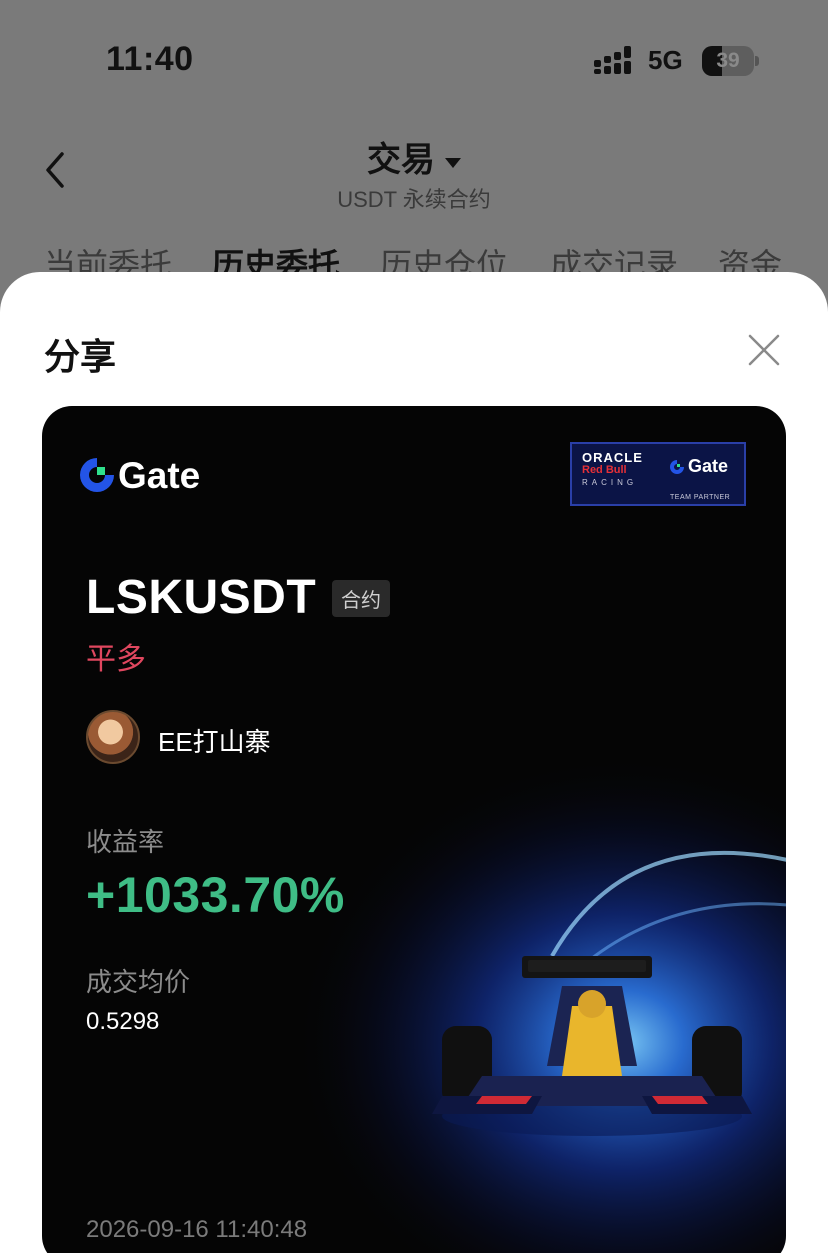 The width and height of the screenshot is (828, 1253). Describe the element at coordinates (214, 742) in the screenshot. I see `username: EE打山寨` at that location.